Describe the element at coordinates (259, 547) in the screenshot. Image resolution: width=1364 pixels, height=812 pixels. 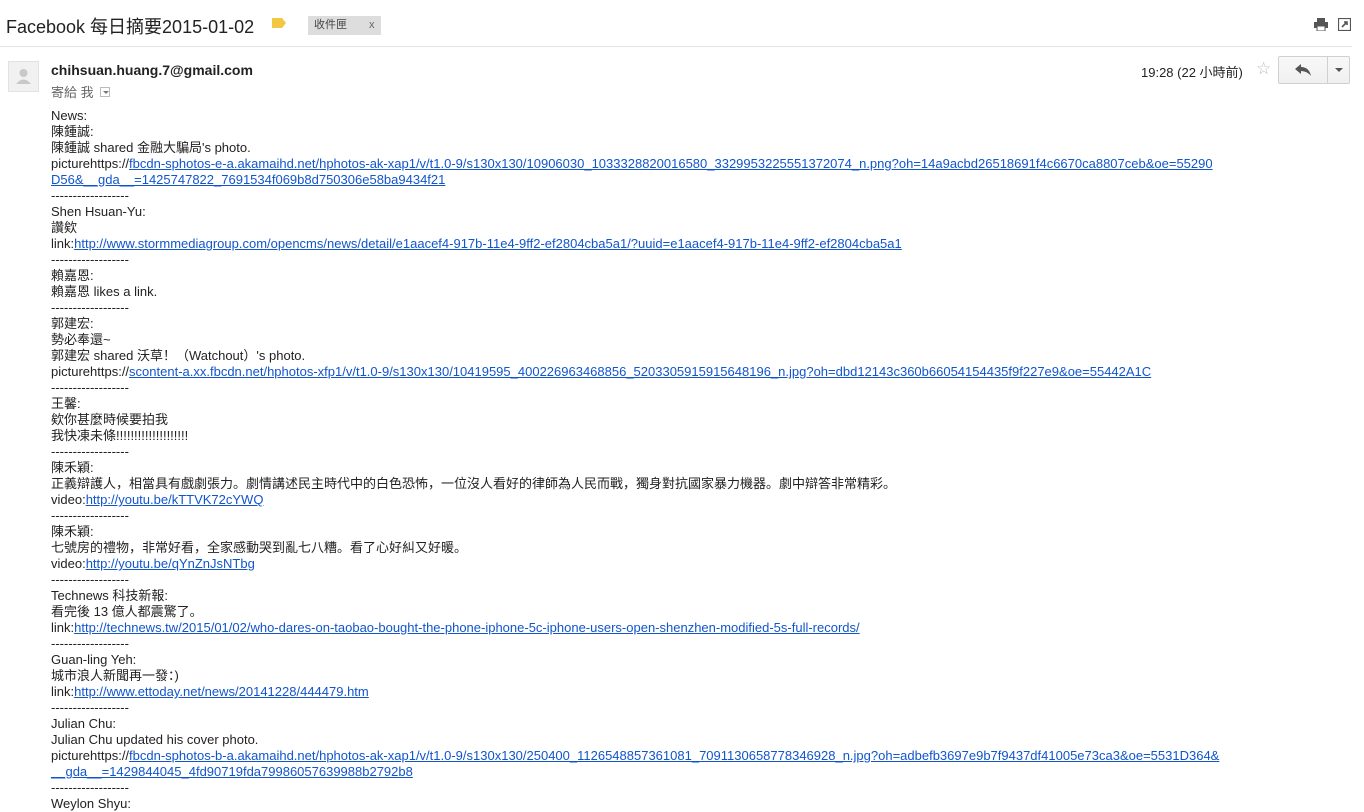
I see `post-text: 七號房的禮物，非常好看，全家感動哭到亂七八糟。看了心好糾又好暖。` at that location.